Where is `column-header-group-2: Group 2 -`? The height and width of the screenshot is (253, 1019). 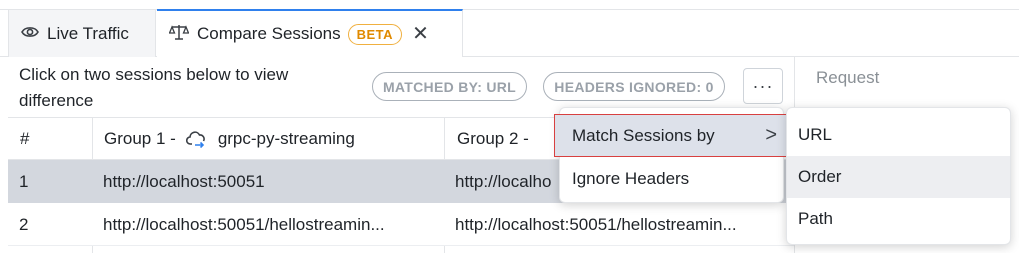
column-header-group-2: Group 2 - is located at coordinates (493, 138).